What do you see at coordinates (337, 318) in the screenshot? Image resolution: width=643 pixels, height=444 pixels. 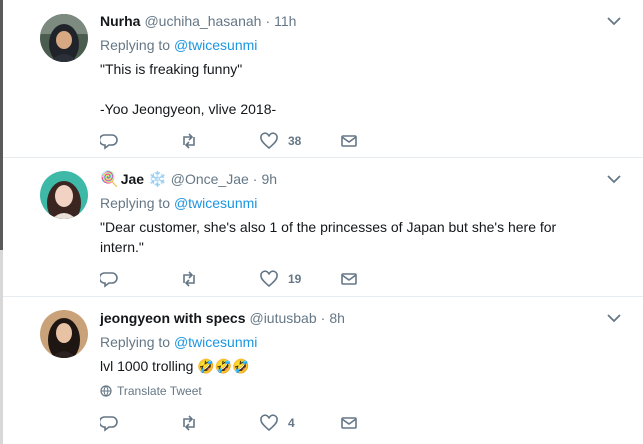 I see `timestamp: 8h` at bounding box center [337, 318].